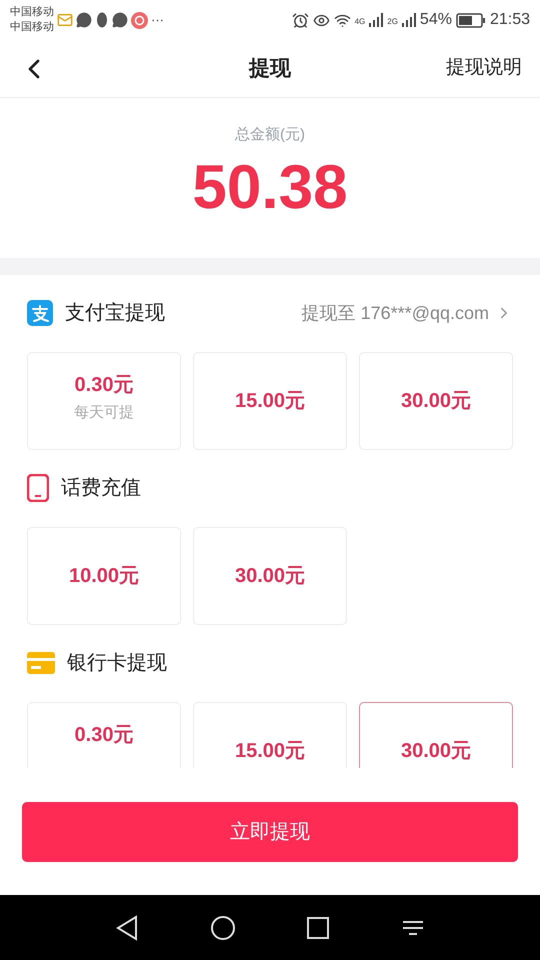  What do you see at coordinates (40, 313) in the screenshot?
I see `wallet-app-icon` at bounding box center [40, 313].